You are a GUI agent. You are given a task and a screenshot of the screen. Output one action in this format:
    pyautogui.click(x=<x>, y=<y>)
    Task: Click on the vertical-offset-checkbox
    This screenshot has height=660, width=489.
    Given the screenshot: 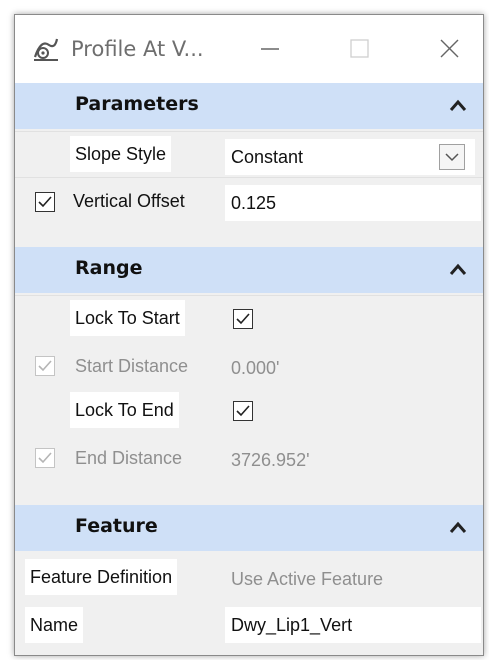 What is the action you would take?
    pyautogui.click(x=45, y=202)
    